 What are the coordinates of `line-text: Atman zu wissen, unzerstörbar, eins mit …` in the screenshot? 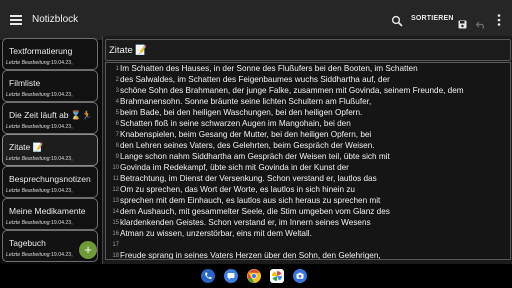 It's located at (216, 233).